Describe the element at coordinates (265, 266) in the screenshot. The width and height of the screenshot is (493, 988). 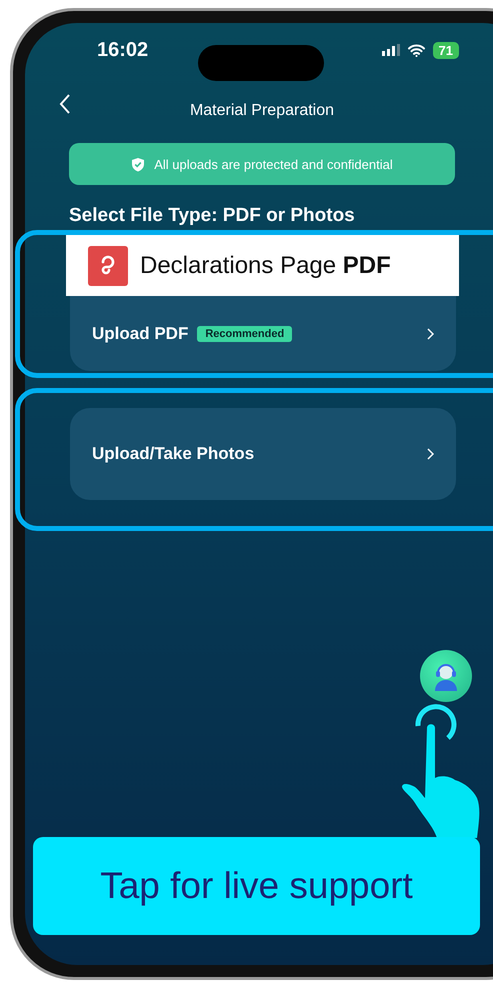
I see `callout-text: Declarations Page PDF` at that location.